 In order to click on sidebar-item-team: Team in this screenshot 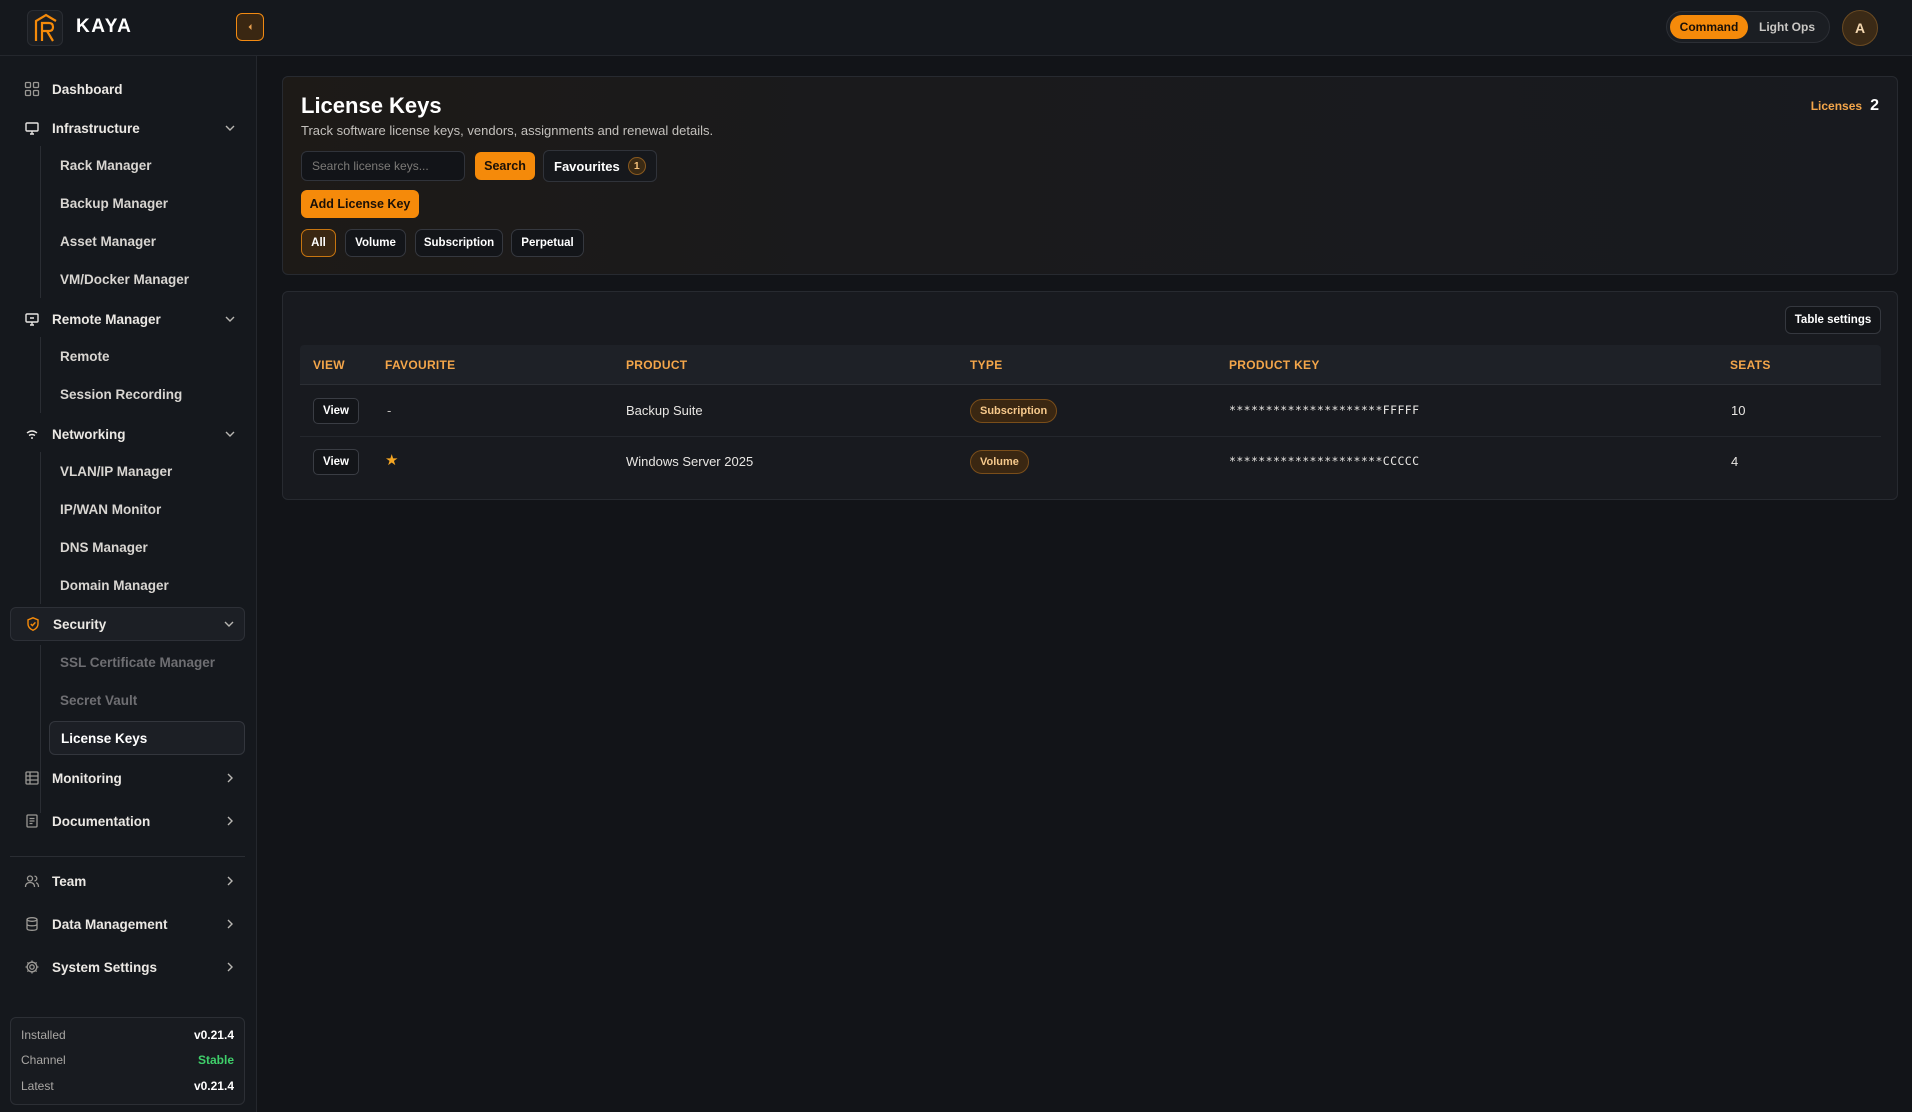, I will do `click(127, 881)`.